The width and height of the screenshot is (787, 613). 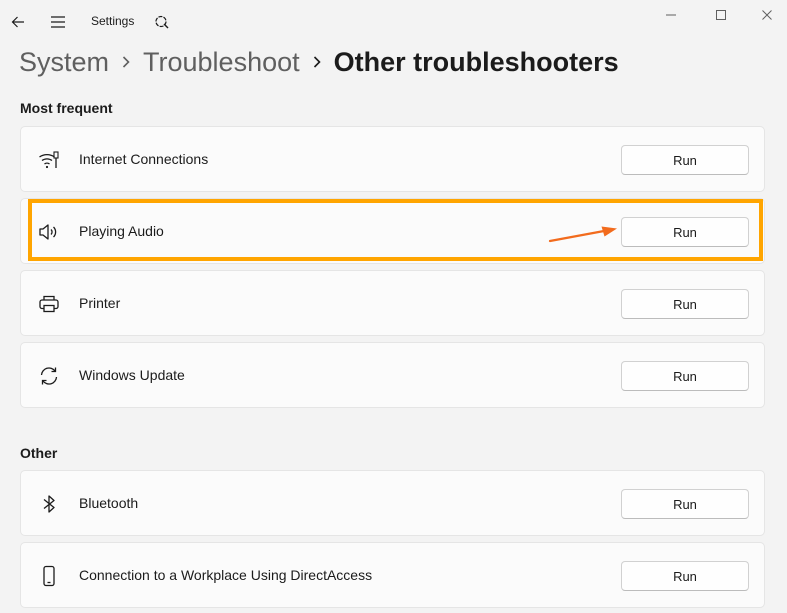 What do you see at coordinates (49, 504) in the screenshot?
I see `bluetooth-icon` at bounding box center [49, 504].